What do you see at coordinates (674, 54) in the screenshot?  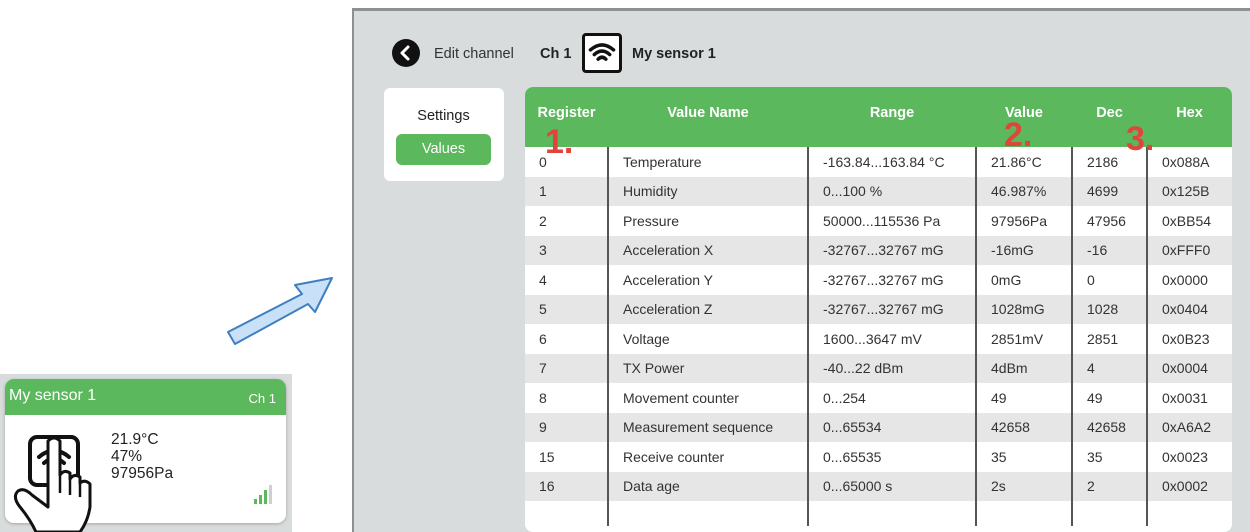 I see `sensor-name-label: My sensor 1` at bounding box center [674, 54].